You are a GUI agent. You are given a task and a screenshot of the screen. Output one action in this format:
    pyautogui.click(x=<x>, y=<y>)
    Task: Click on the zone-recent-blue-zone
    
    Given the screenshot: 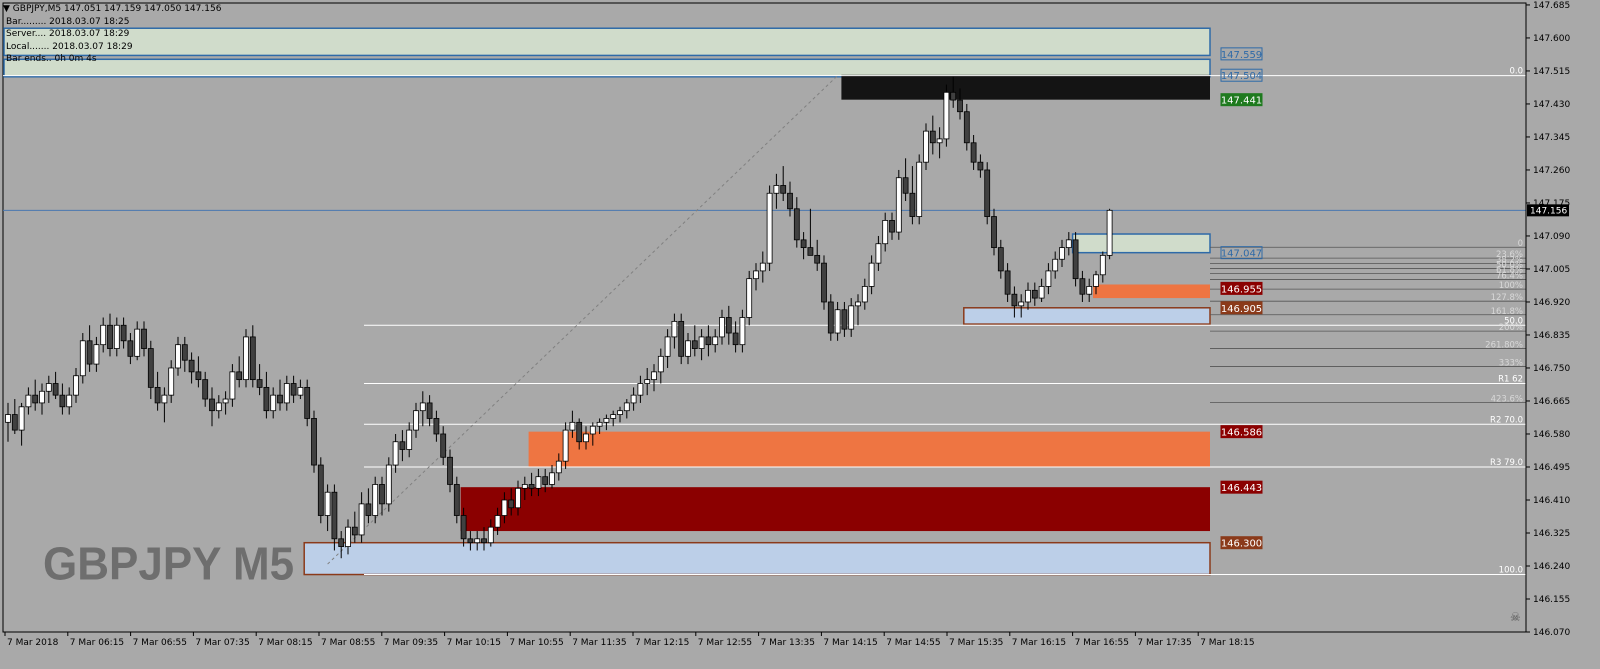 What is the action you would take?
    pyautogui.click(x=1087, y=316)
    